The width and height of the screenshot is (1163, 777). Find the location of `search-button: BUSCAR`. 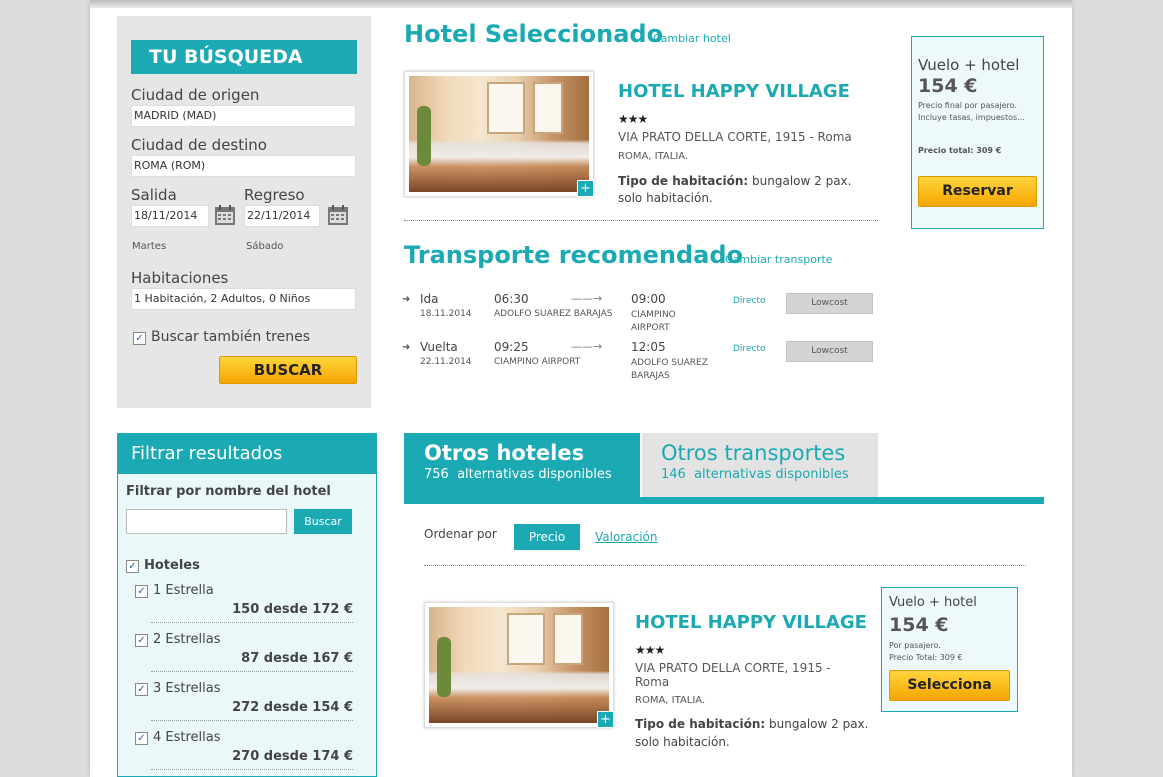

search-button: BUSCAR is located at coordinates (288, 370).